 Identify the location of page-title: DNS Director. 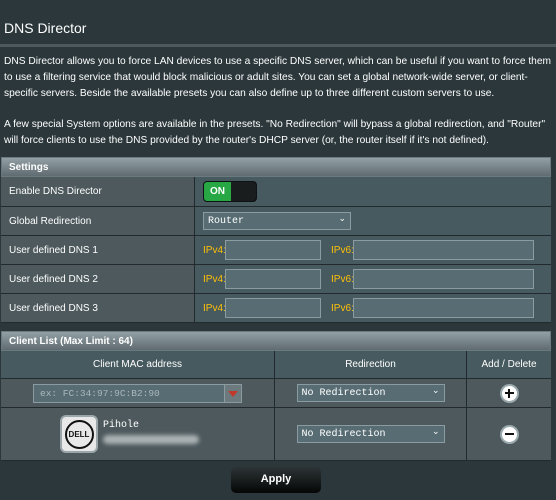
(45, 28).